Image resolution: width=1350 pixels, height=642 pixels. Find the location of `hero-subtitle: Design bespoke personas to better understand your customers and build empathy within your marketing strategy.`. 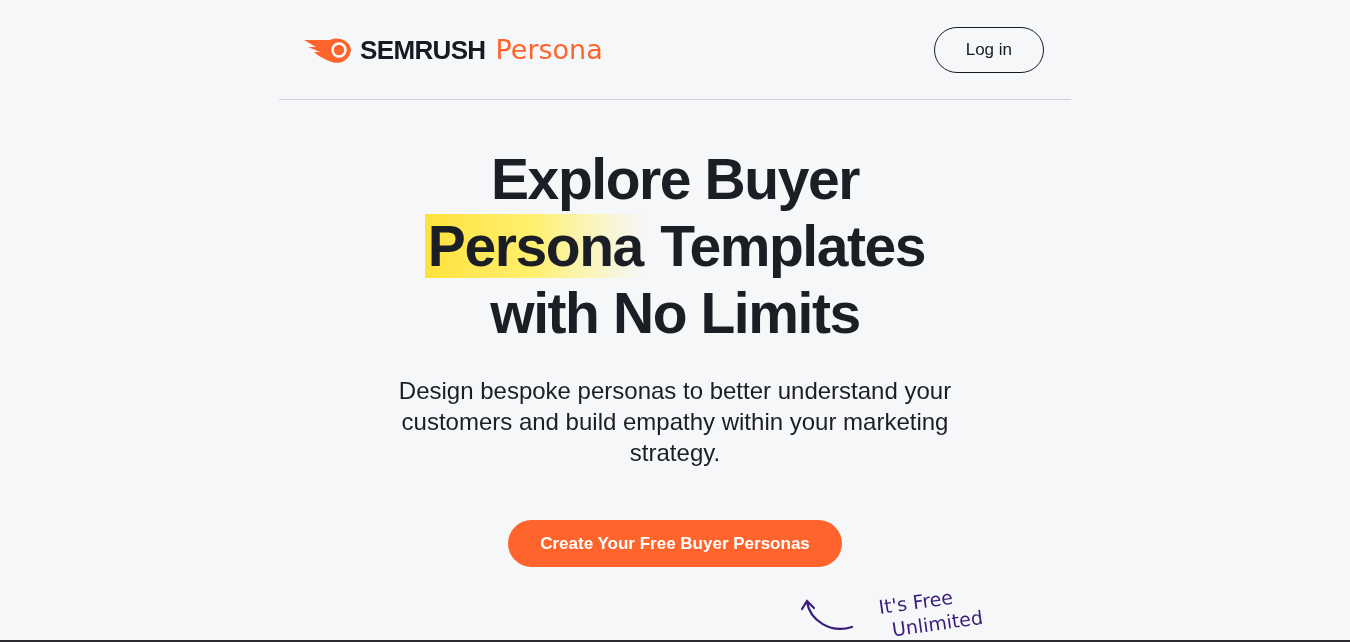

hero-subtitle: Design bespoke personas to better understand your customers and build empathy within your marketing strategy. is located at coordinates (675, 422).